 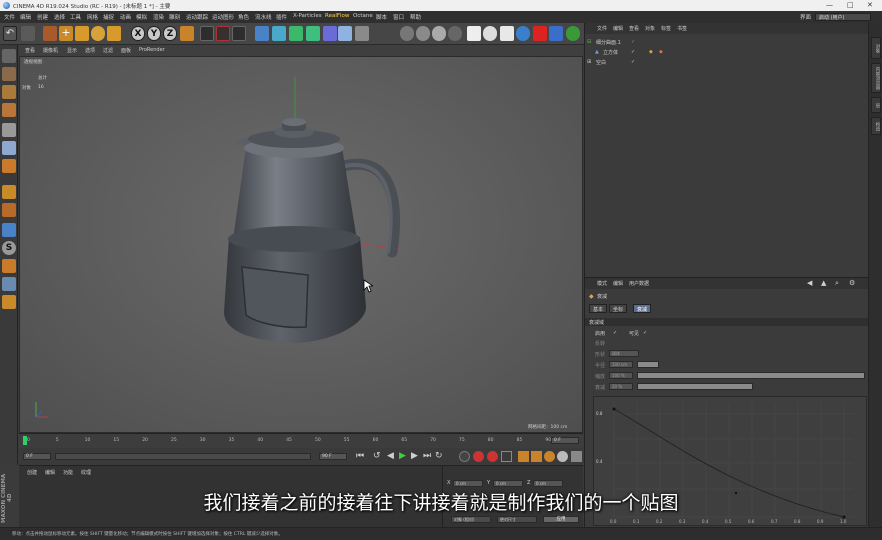 I want to click on enable-checkbox: ✓, so click(x=615, y=333).